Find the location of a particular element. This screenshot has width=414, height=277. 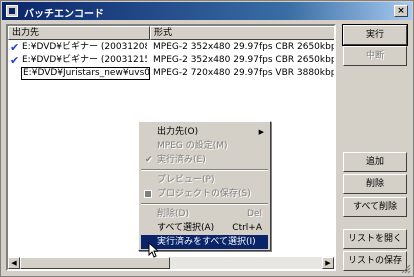

close-button: × is located at coordinates (401, 11).